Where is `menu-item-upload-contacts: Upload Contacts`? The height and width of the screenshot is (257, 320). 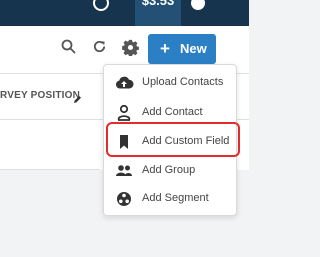
menu-item-upload-contacts: Upload Contacts is located at coordinates (170, 83).